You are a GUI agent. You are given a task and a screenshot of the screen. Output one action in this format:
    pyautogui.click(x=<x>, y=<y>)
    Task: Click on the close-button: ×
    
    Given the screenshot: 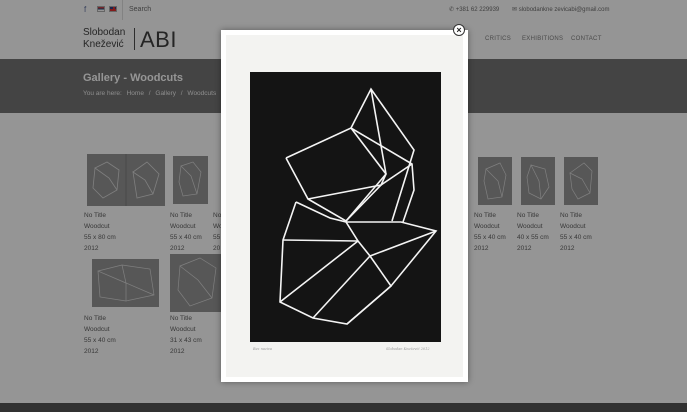 What is the action you would take?
    pyautogui.click(x=459, y=30)
    